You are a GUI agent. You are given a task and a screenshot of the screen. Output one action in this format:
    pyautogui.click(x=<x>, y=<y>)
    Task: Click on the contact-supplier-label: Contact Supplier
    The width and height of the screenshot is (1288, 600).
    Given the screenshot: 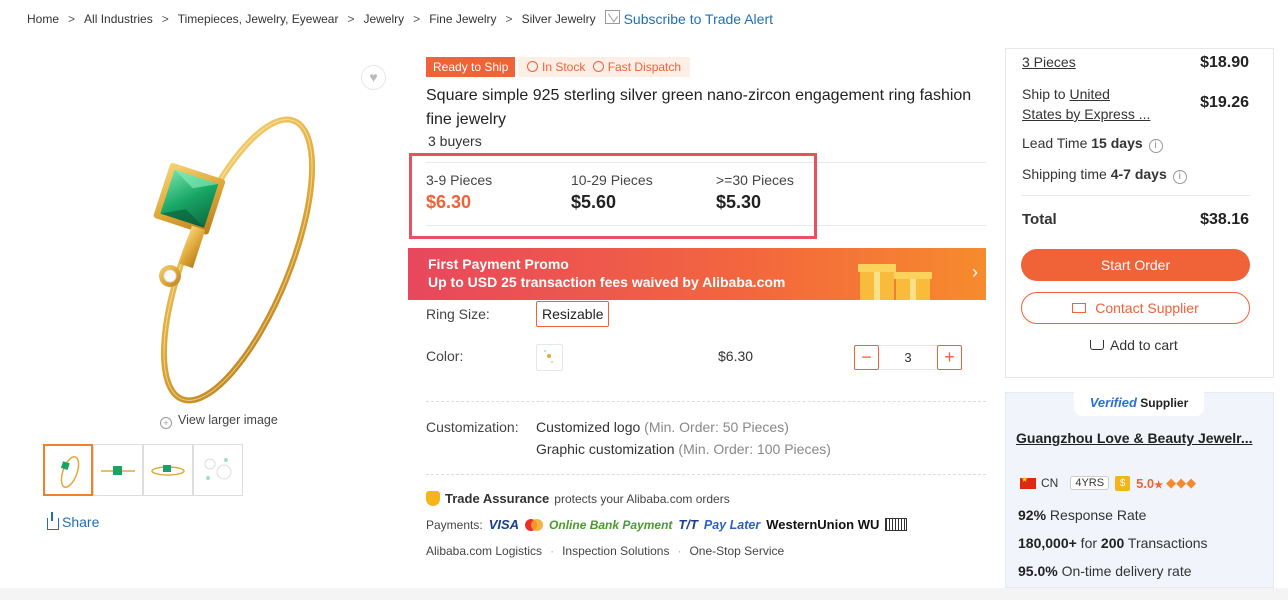 What is the action you would take?
    pyautogui.click(x=1147, y=308)
    